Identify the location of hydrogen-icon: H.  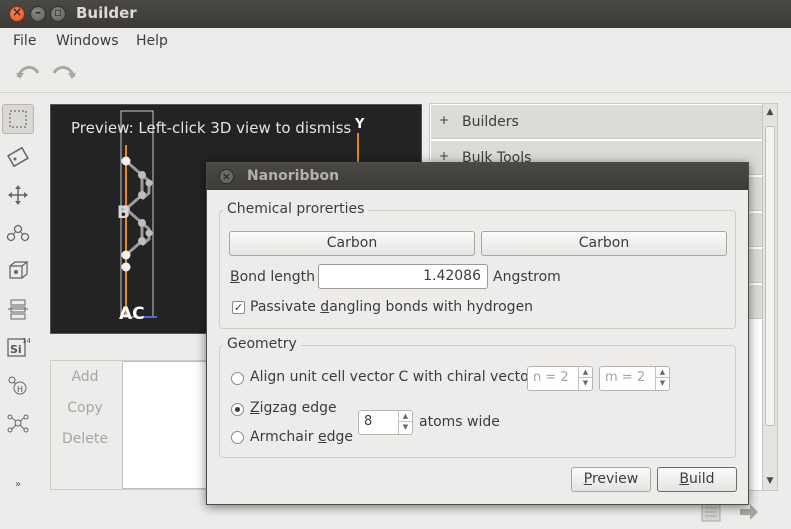
(17, 385).